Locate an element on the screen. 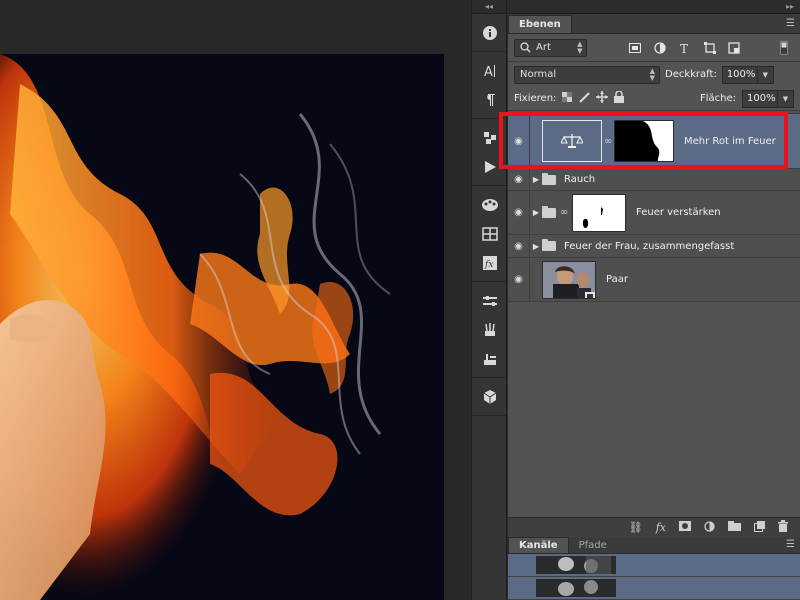 Image resolution: width=800 pixels, height=600 pixels. layers-footer-toolbar: ⛓ fx is located at coordinates (654, 527).